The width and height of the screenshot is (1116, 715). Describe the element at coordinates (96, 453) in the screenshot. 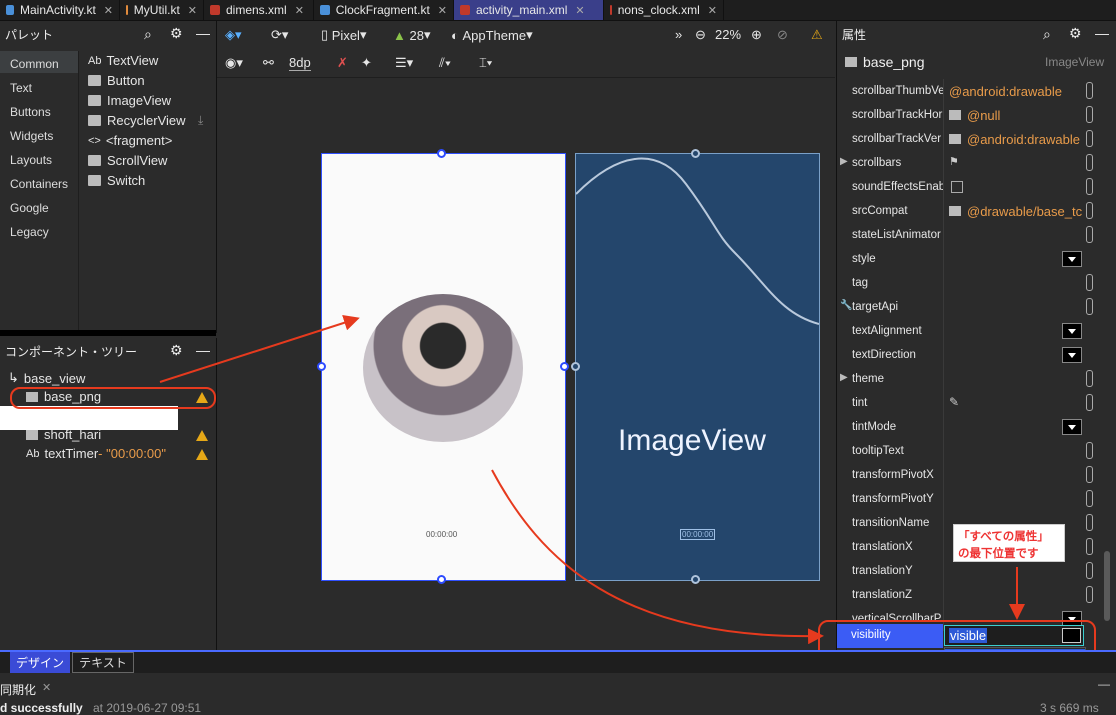

I see `tree-row: Ab textTimer - "00:00:00"` at that location.